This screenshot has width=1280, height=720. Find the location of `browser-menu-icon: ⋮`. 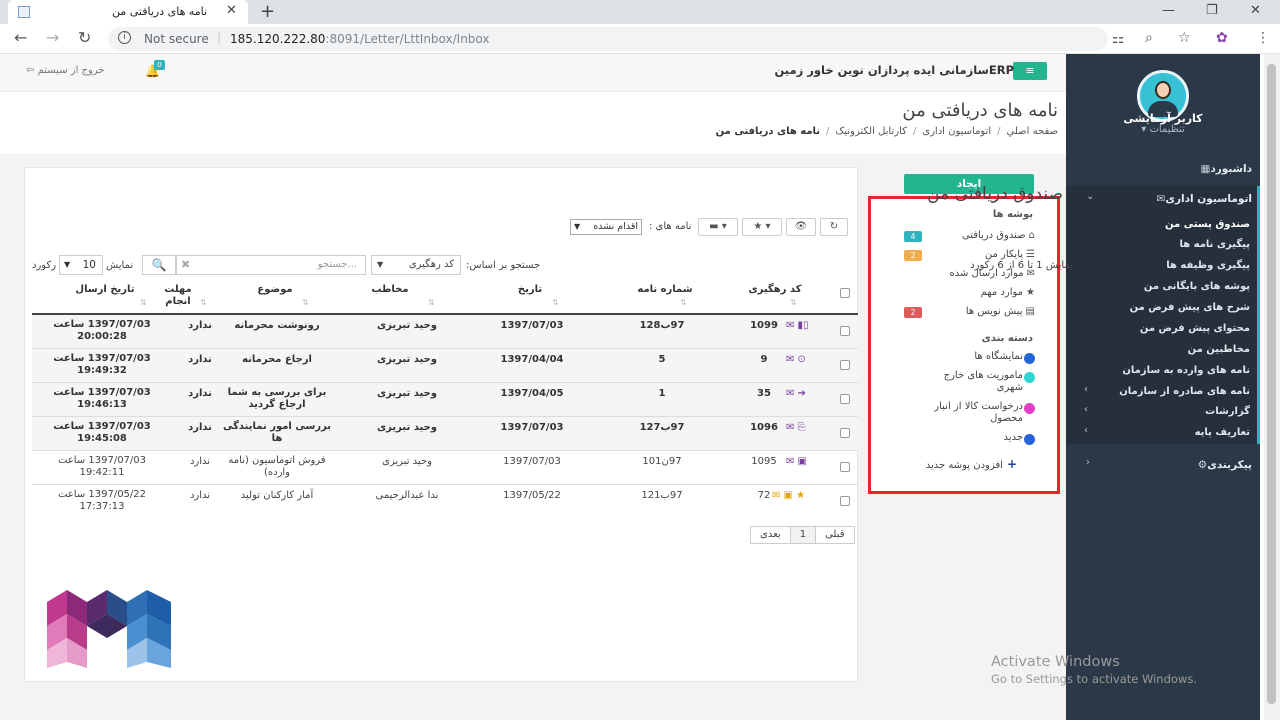

browser-menu-icon: ⋮ is located at coordinates (1263, 38).